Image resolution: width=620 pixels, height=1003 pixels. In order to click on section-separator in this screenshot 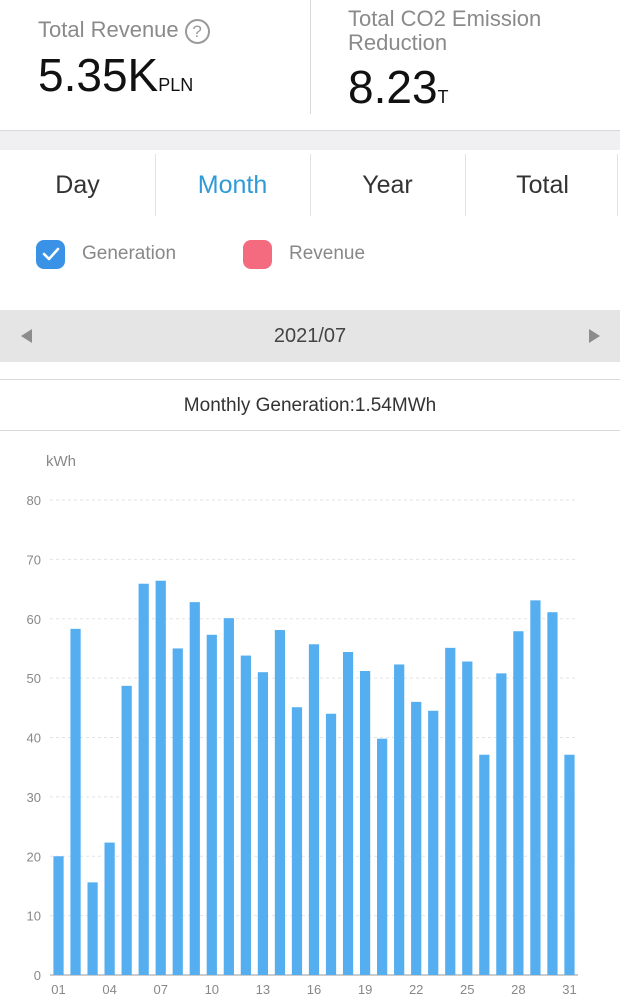, I will do `click(310, 140)`.